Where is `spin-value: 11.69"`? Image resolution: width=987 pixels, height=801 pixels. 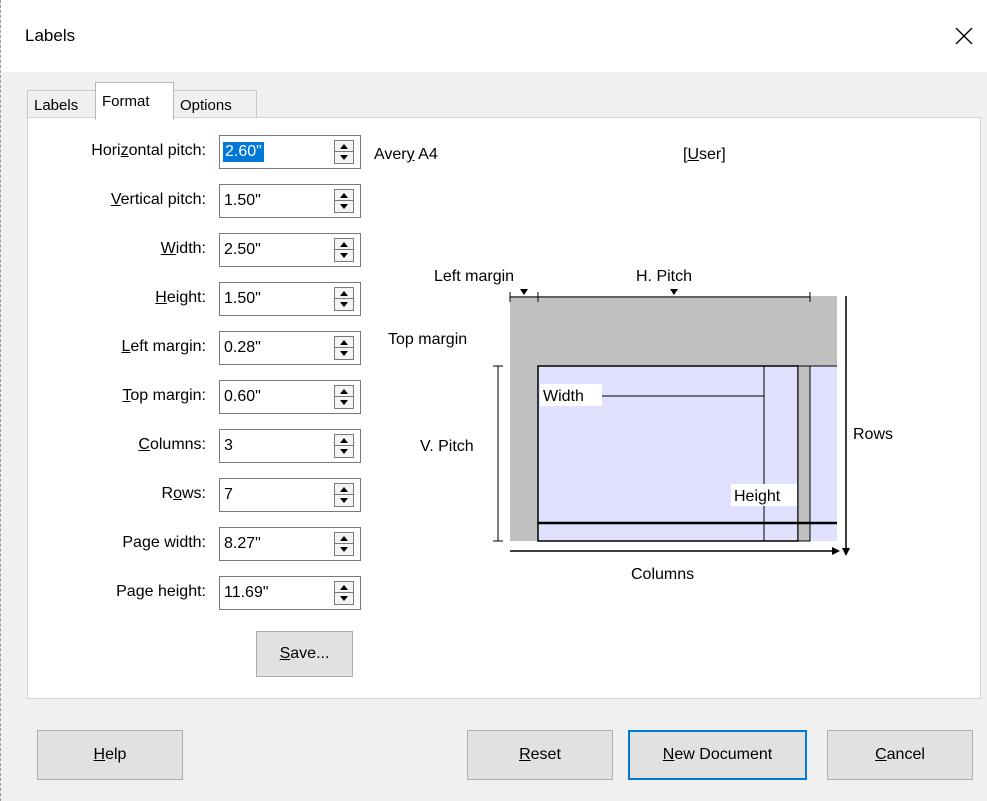 spin-value: 11.69" is located at coordinates (246, 593).